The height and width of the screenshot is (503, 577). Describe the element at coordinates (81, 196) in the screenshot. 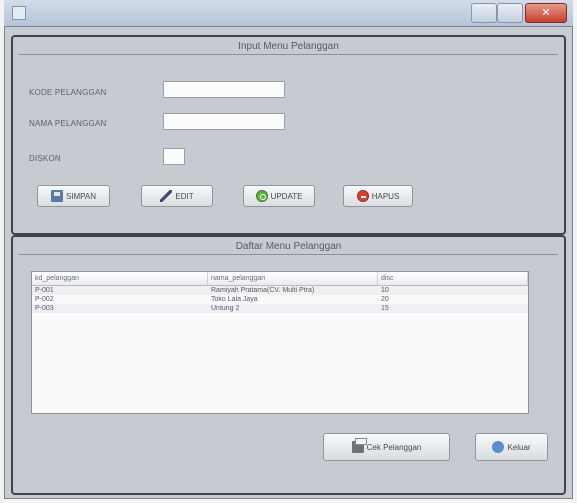

I see `simpan-button-label: SIMPAN` at that location.